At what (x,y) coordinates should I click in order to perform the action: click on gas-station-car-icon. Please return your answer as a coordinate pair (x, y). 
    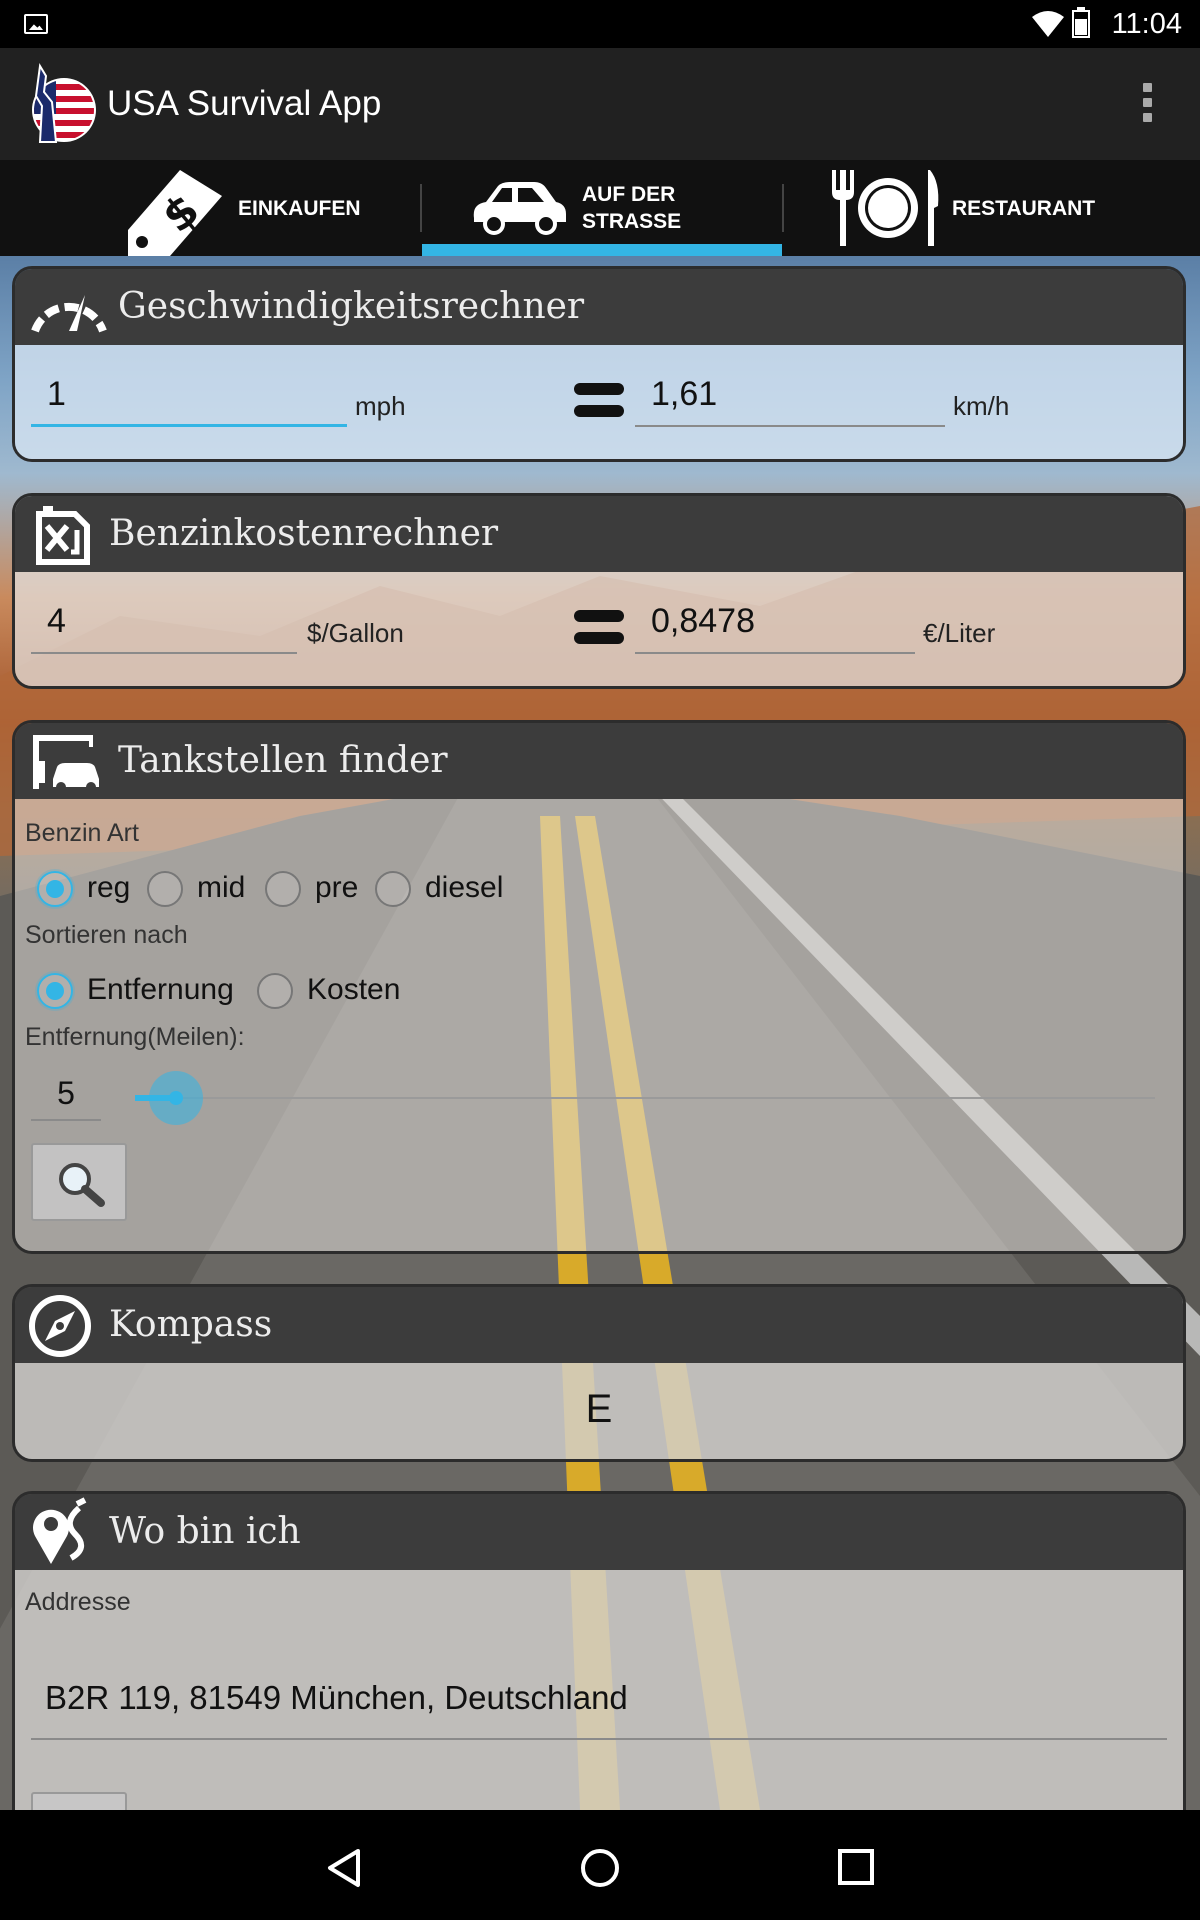
    Looking at the image, I should click on (66, 763).